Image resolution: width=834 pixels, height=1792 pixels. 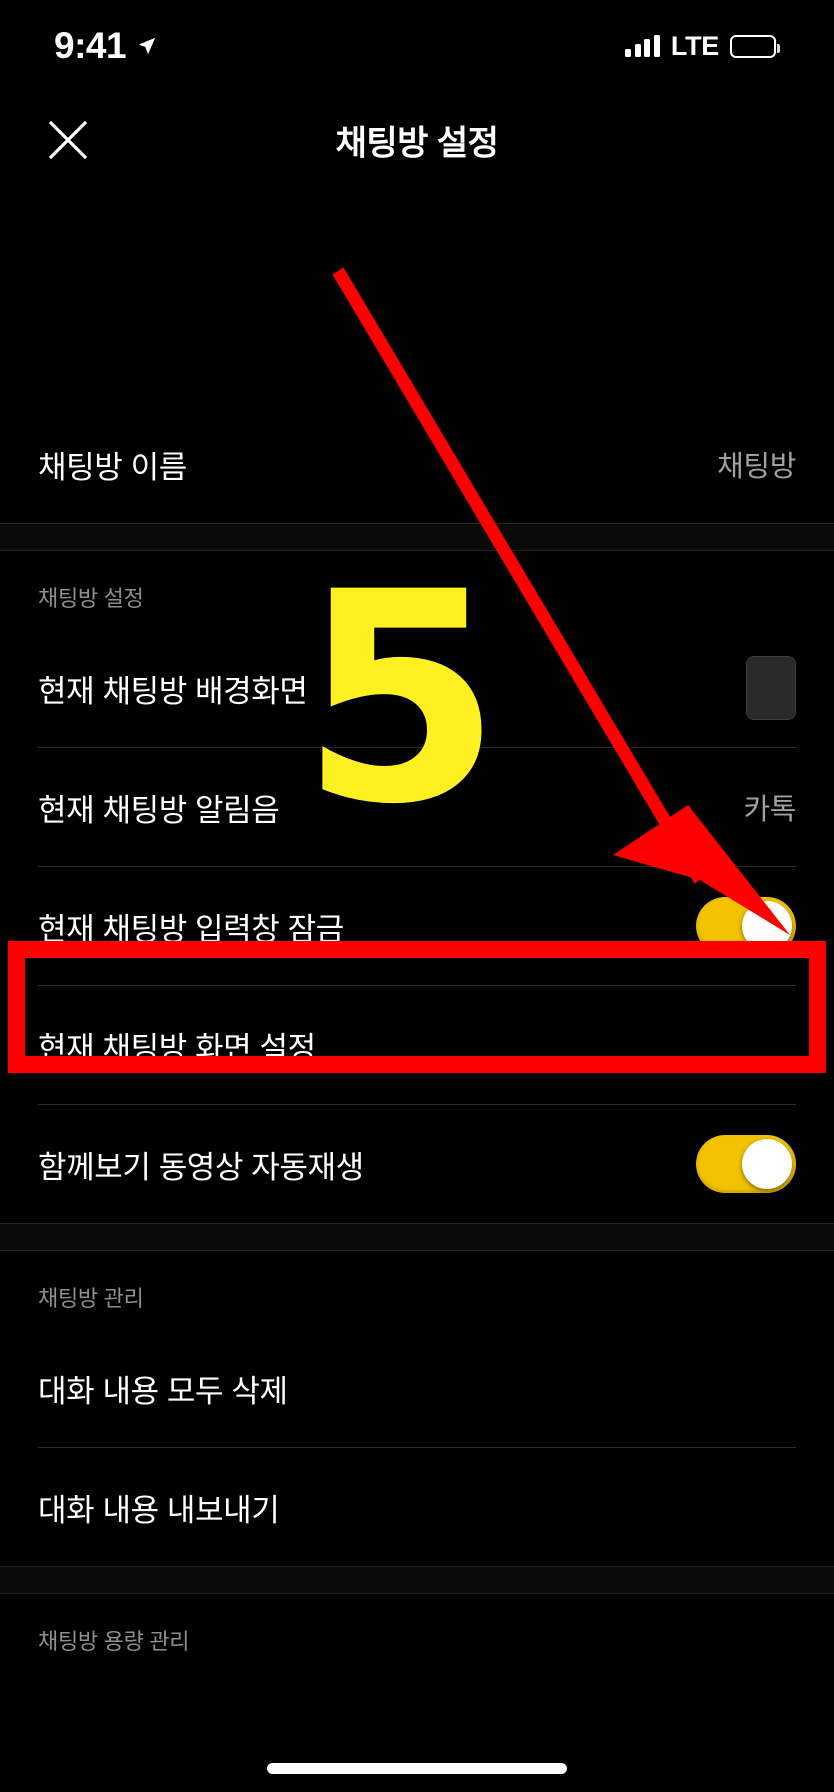 I want to click on row-value: 채팅방, so click(x=756, y=467).